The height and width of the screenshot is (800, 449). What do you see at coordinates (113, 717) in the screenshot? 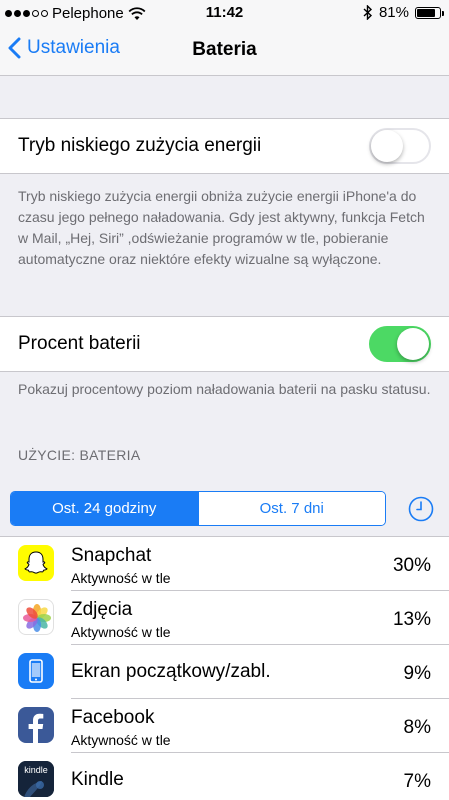
I see `app-name: Facebook` at bounding box center [113, 717].